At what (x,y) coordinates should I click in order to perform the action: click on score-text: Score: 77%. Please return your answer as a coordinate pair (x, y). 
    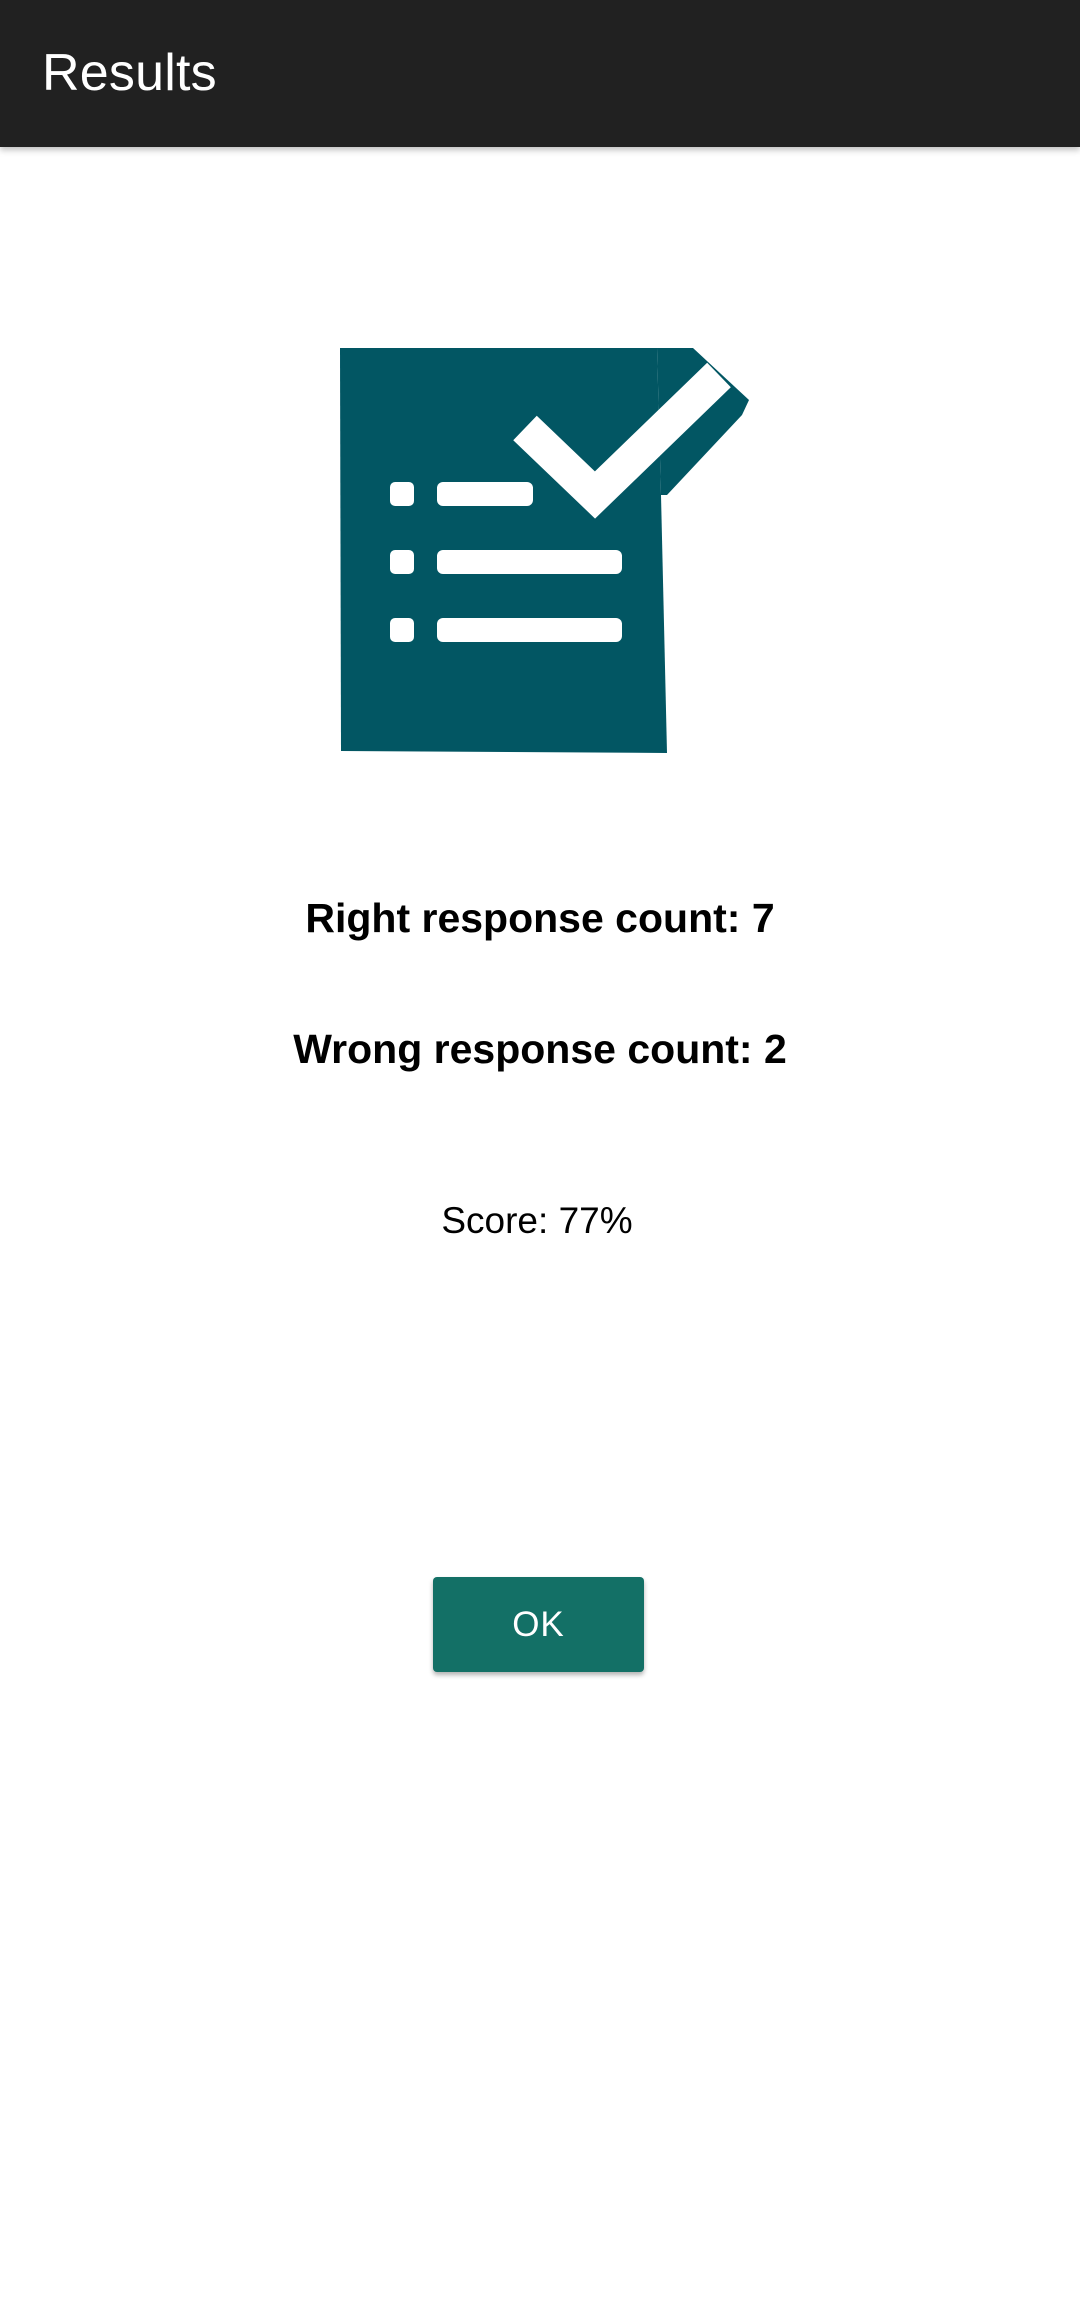
    Looking at the image, I should click on (537, 1220).